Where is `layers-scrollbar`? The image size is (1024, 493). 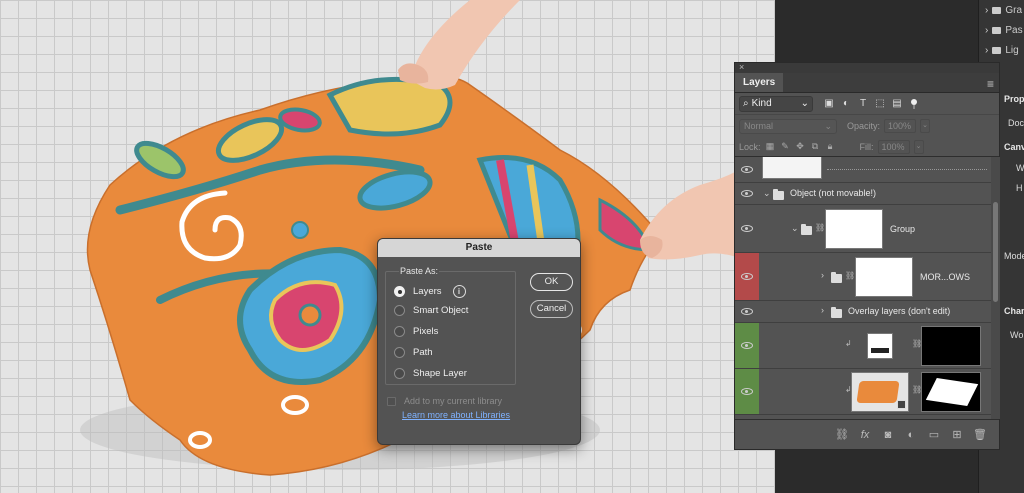 layers-scrollbar is located at coordinates (995, 288).